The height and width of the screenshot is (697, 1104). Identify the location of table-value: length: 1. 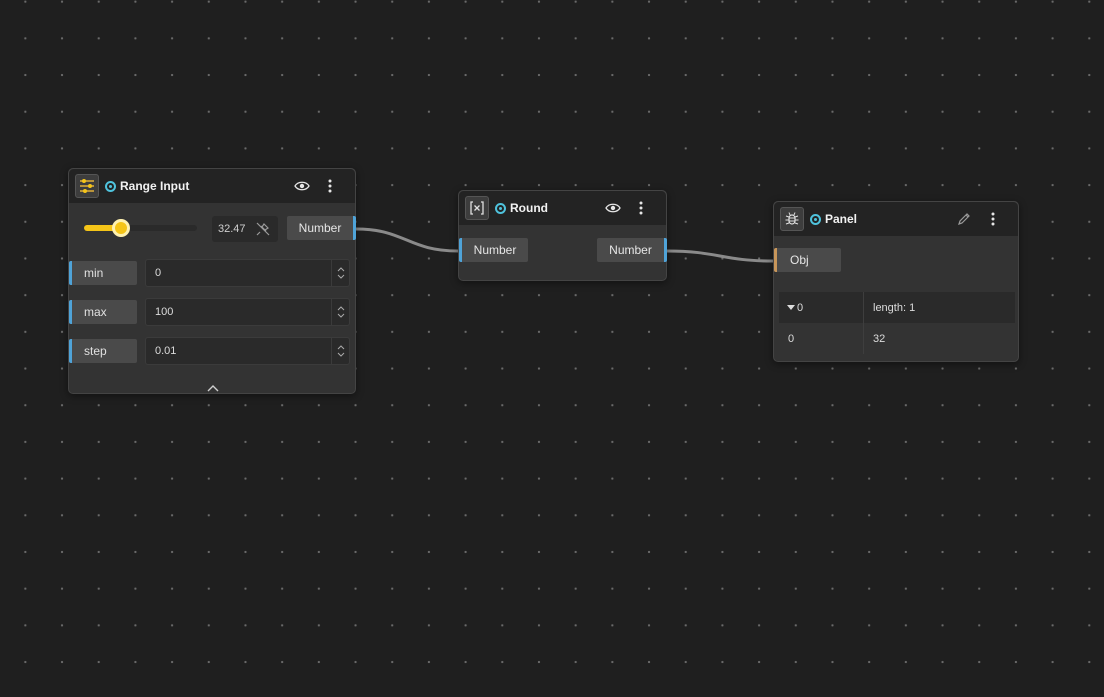
(894, 307).